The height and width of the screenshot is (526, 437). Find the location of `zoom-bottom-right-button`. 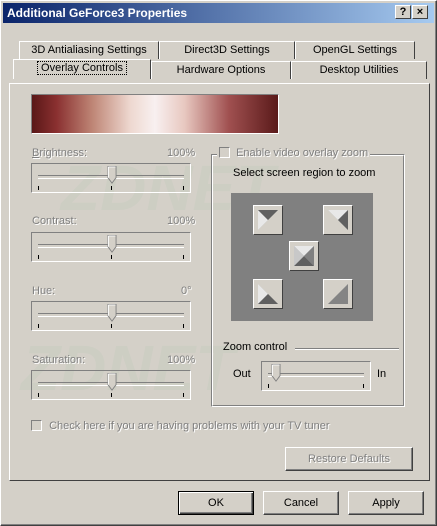

zoom-bottom-right-button is located at coordinates (338, 294).